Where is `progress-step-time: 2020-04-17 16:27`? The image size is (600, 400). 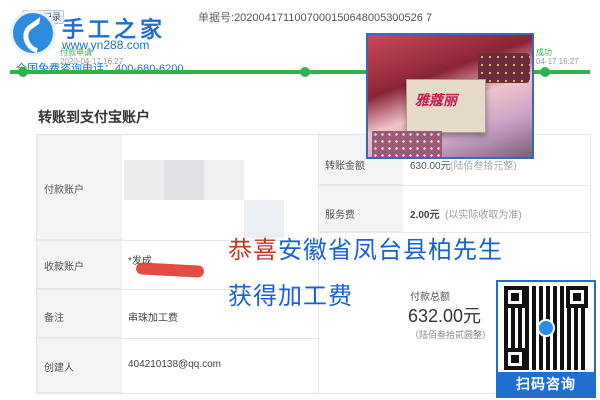 progress-step-time: 2020-04-17 16:27 is located at coordinates (92, 61).